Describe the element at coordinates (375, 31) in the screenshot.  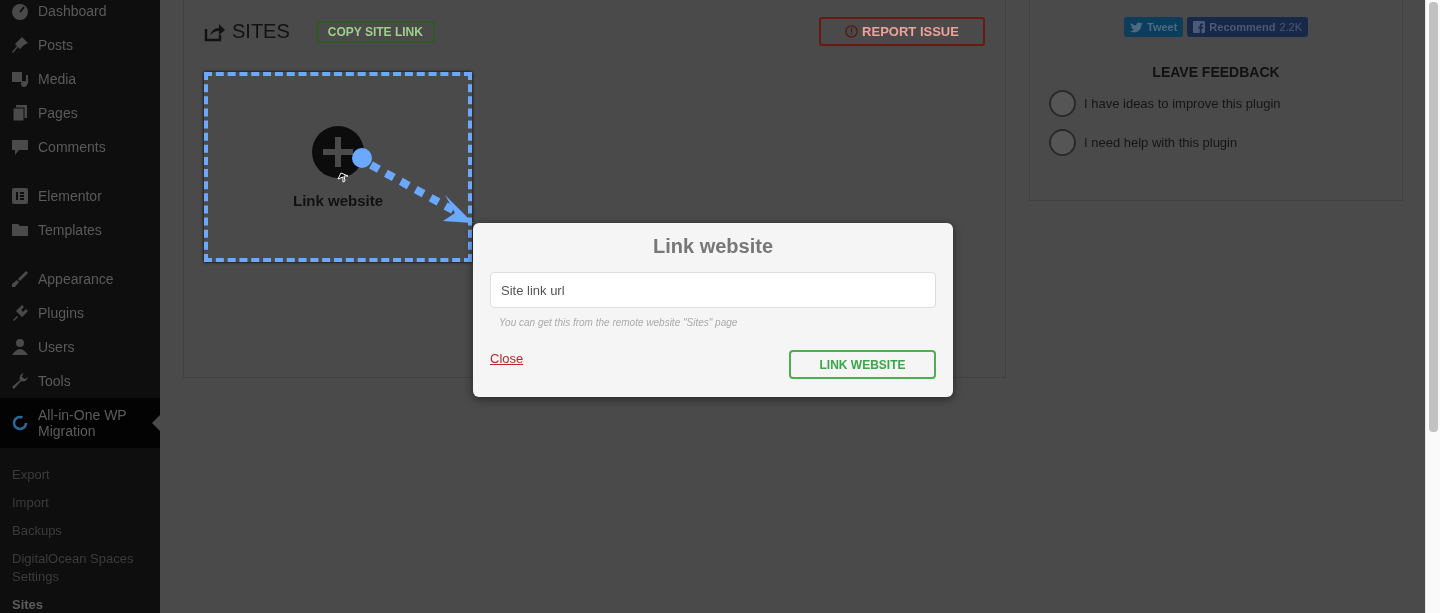
I see `copy-site-link-button: COPY SITE LINK` at that location.